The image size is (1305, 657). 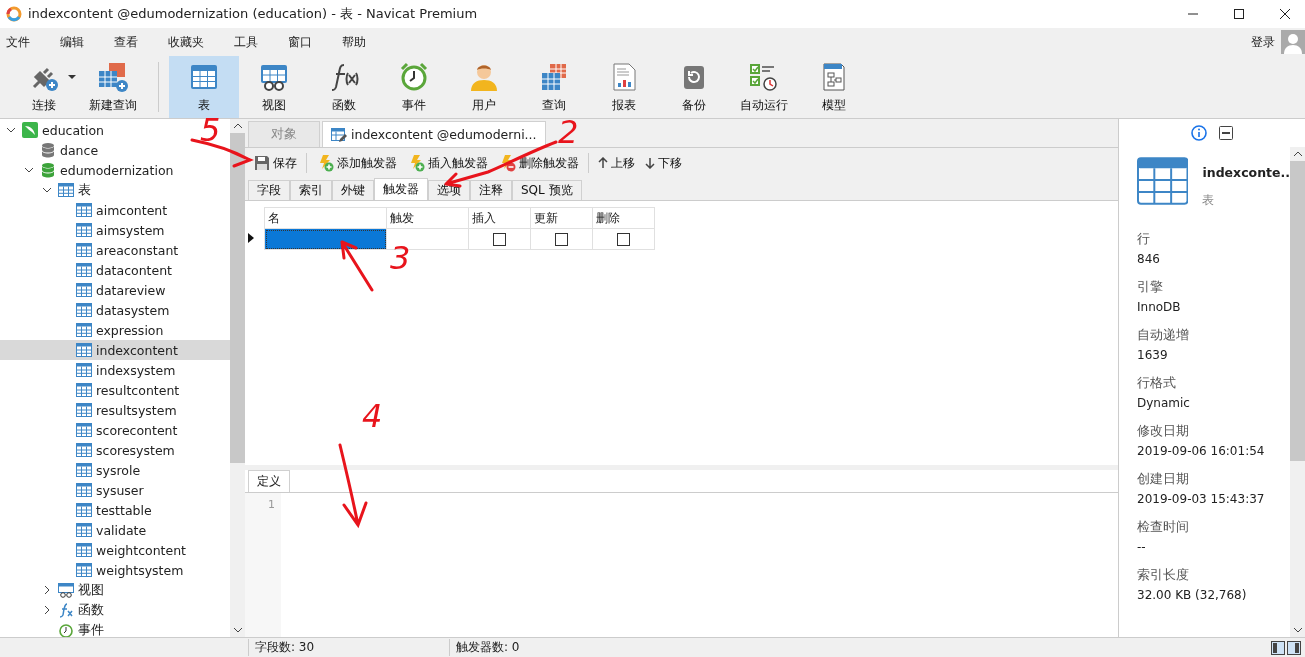 I want to click on maximize-icon, so click(x=1239, y=14).